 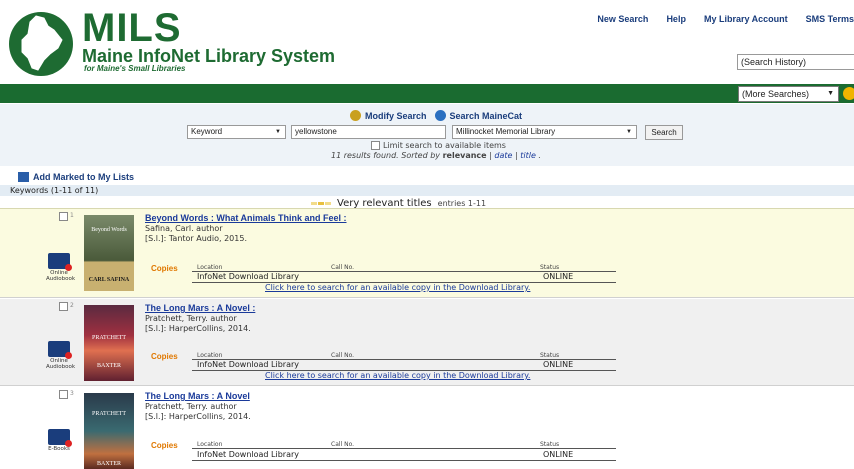 I want to click on library-value: Millinocket Memorial Library, so click(x=506, y=131).